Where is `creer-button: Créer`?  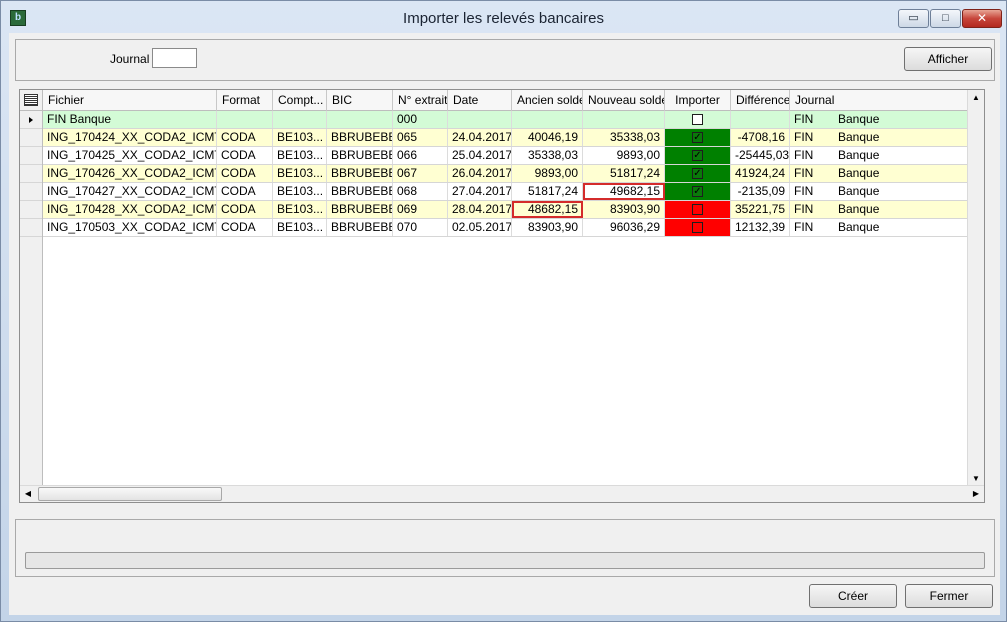
creer-button: Créer is located at coordinates (853, 596).